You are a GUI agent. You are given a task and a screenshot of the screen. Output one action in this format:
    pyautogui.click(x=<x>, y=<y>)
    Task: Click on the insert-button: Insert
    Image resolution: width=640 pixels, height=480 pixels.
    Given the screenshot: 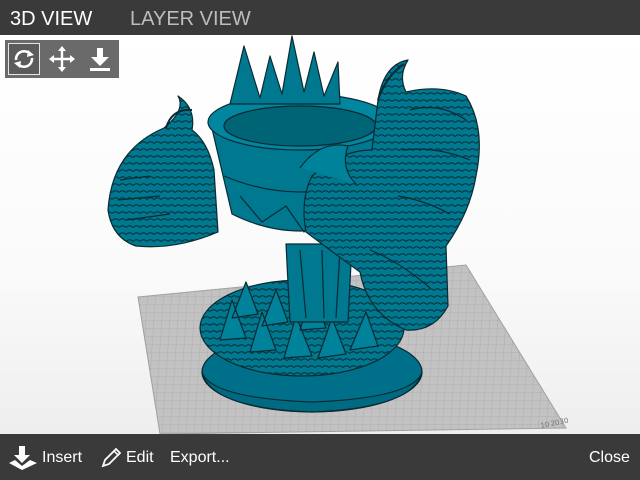 What is the action you would take?
    pyautogui.click(x=45, y=458)
    